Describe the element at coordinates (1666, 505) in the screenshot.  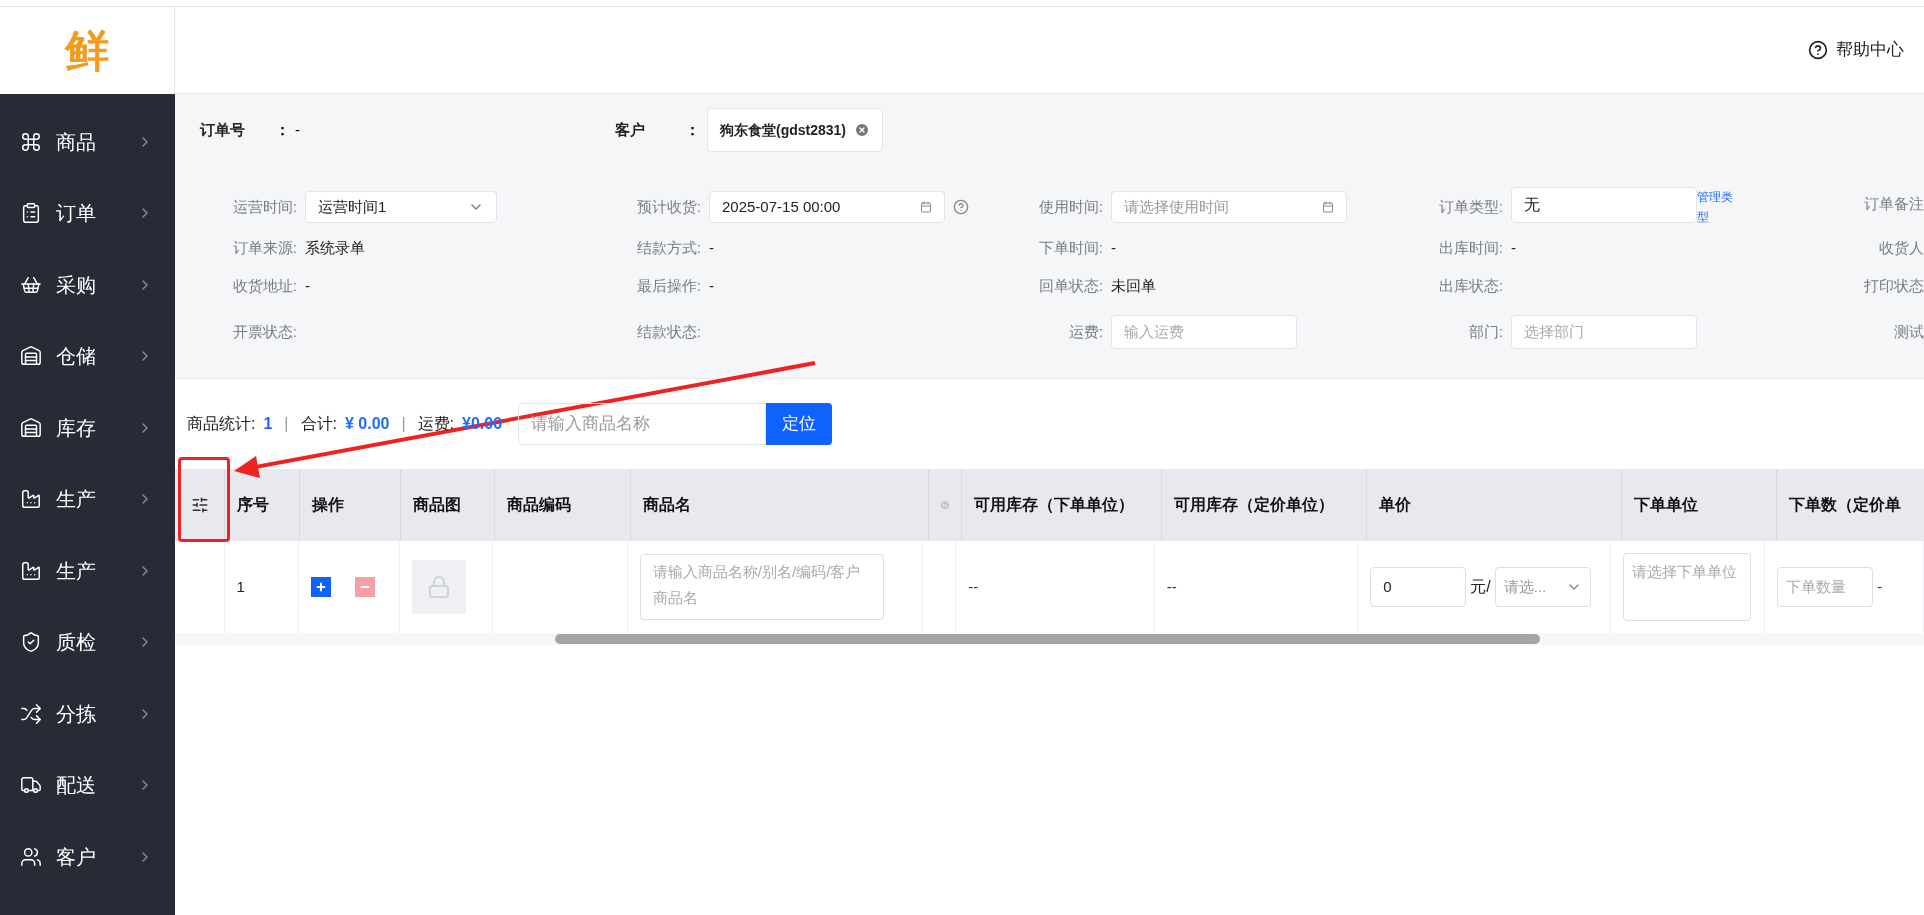
I see `column-header: 下单单位` at that location.